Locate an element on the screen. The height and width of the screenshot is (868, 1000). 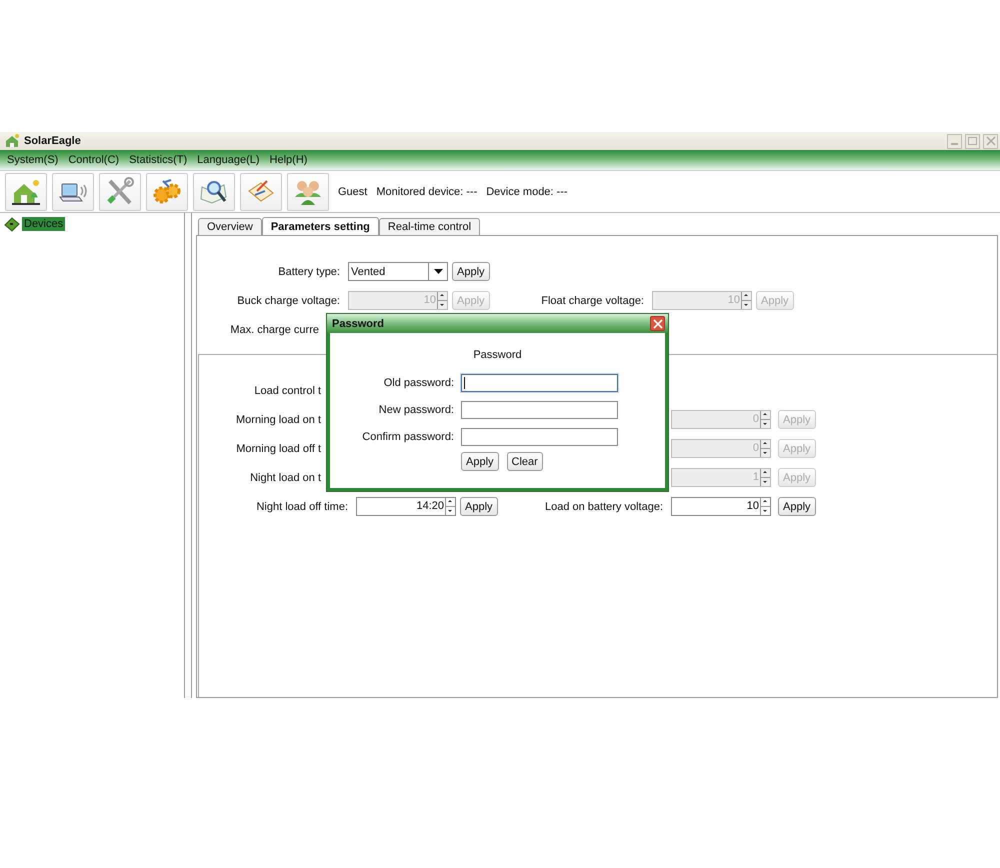
field-label: New password: is located at coordinates (416, 410).